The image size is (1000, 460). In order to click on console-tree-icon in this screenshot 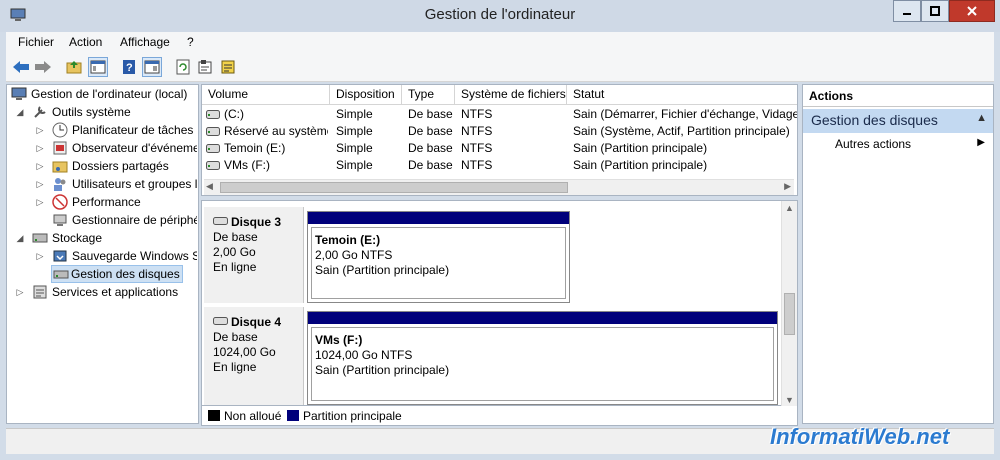, I will do `click(98, 67)`.